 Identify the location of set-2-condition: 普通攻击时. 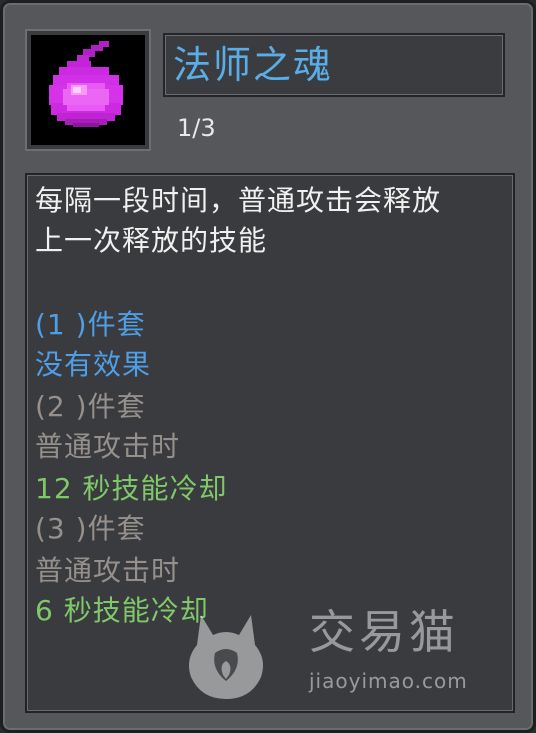
(108, 446).